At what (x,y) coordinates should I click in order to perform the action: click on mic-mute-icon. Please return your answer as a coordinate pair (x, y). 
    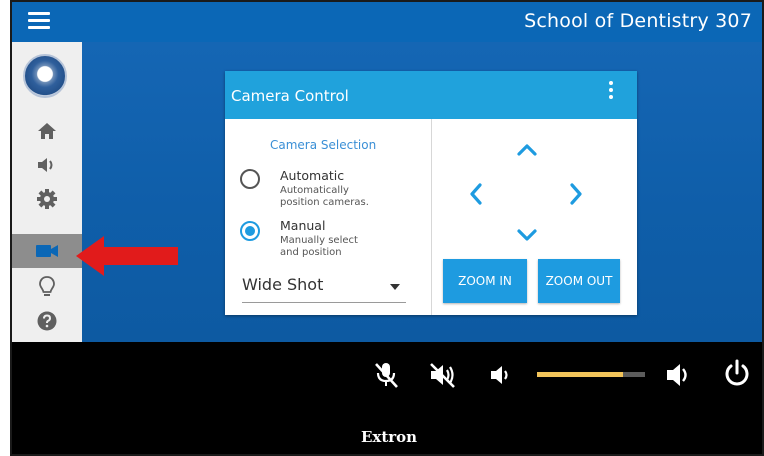
    Looking at the image, I should click on (386, 375).